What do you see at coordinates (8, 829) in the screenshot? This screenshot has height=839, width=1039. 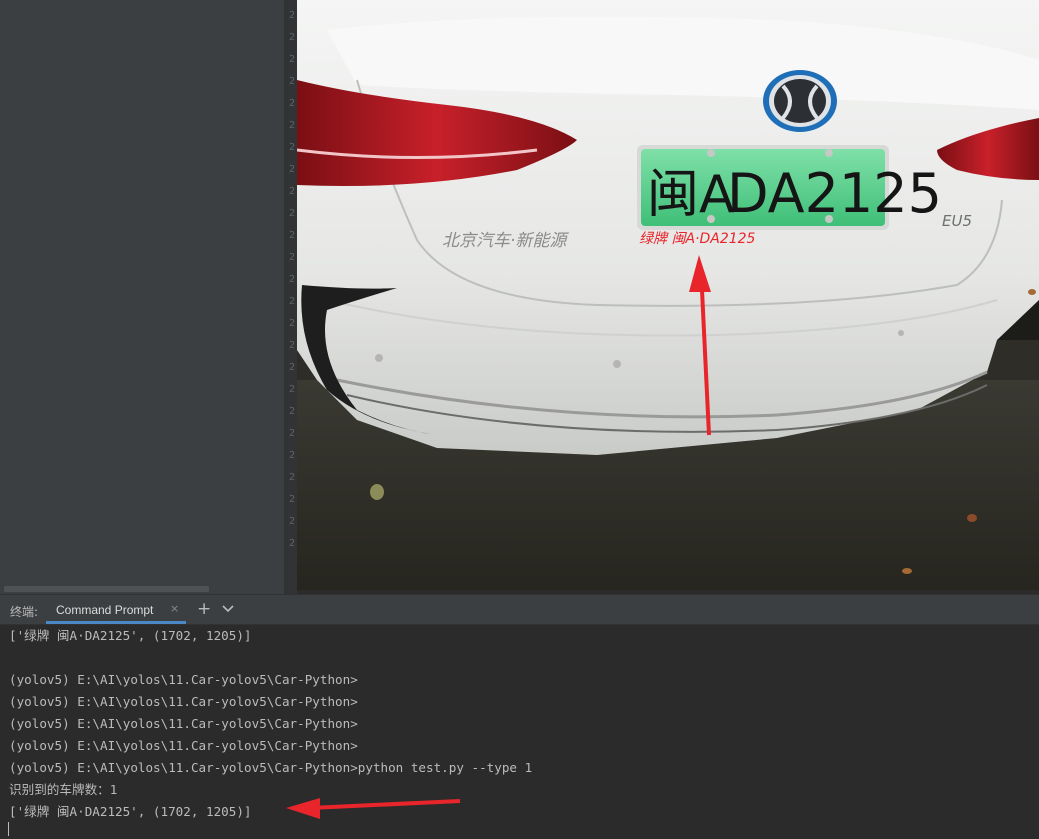 I see `terminal-cursor` at bounding box center [8, 829].